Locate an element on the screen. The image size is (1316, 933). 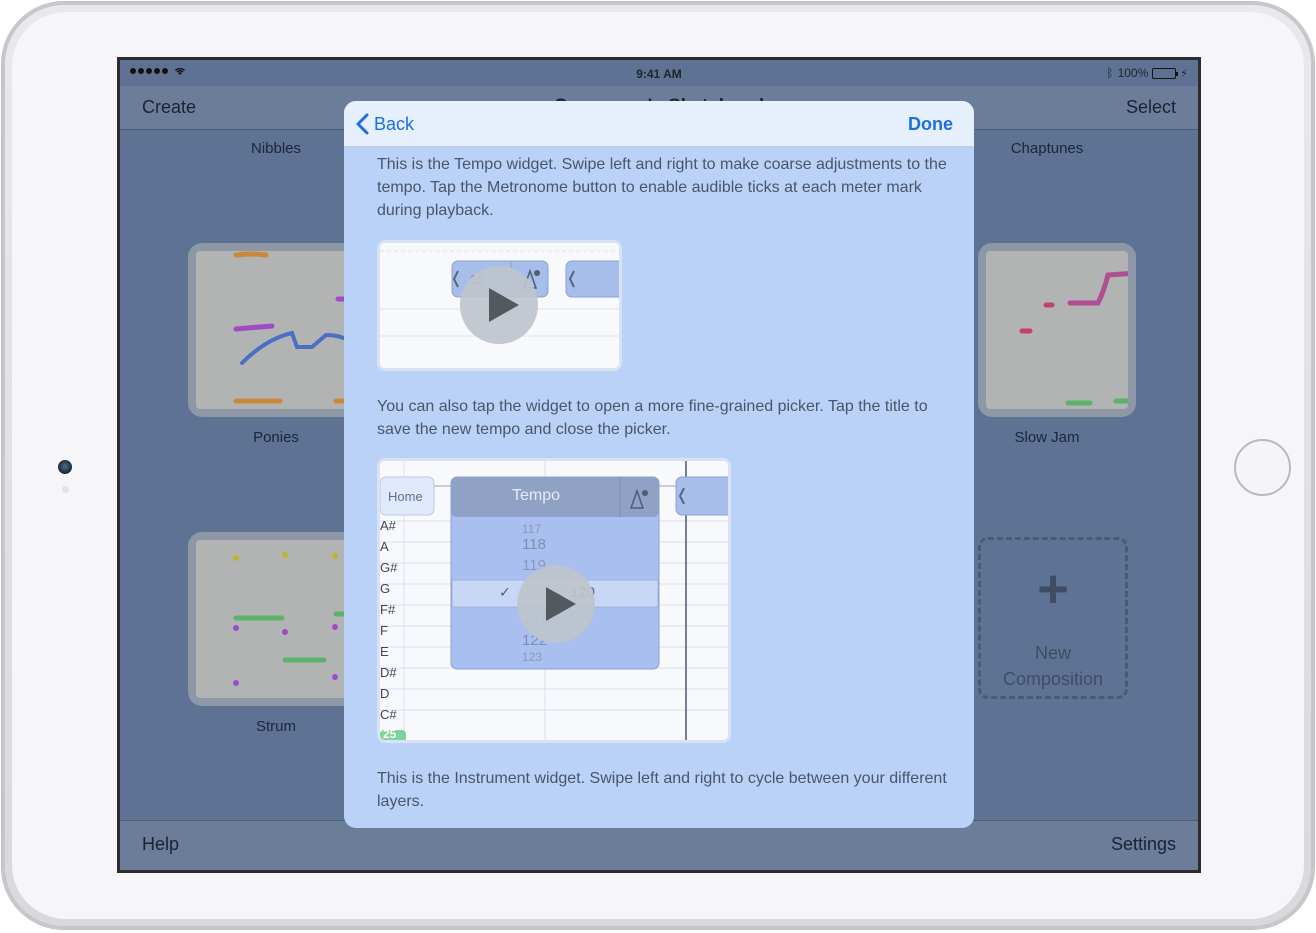
note-label: F# is located at coordinates (388, 609).